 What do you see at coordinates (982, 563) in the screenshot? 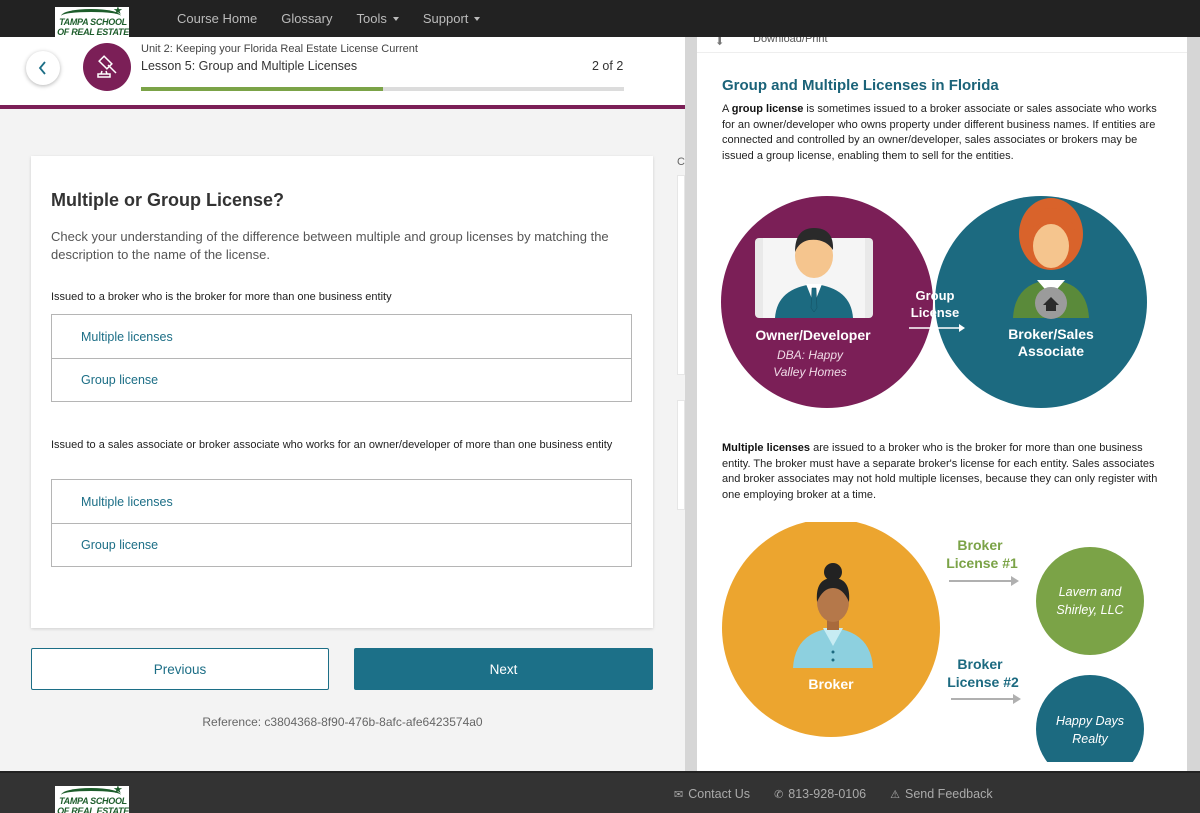
I see `broker-license-1-label-2: License #1` at bounding box center [982, 563].